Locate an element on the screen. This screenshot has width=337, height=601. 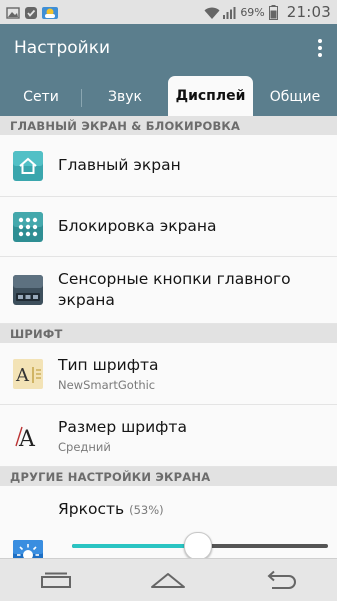
list-item-touch-buttons: Сенсорные кнопки главного экрана is located at coordinates (168, 290).